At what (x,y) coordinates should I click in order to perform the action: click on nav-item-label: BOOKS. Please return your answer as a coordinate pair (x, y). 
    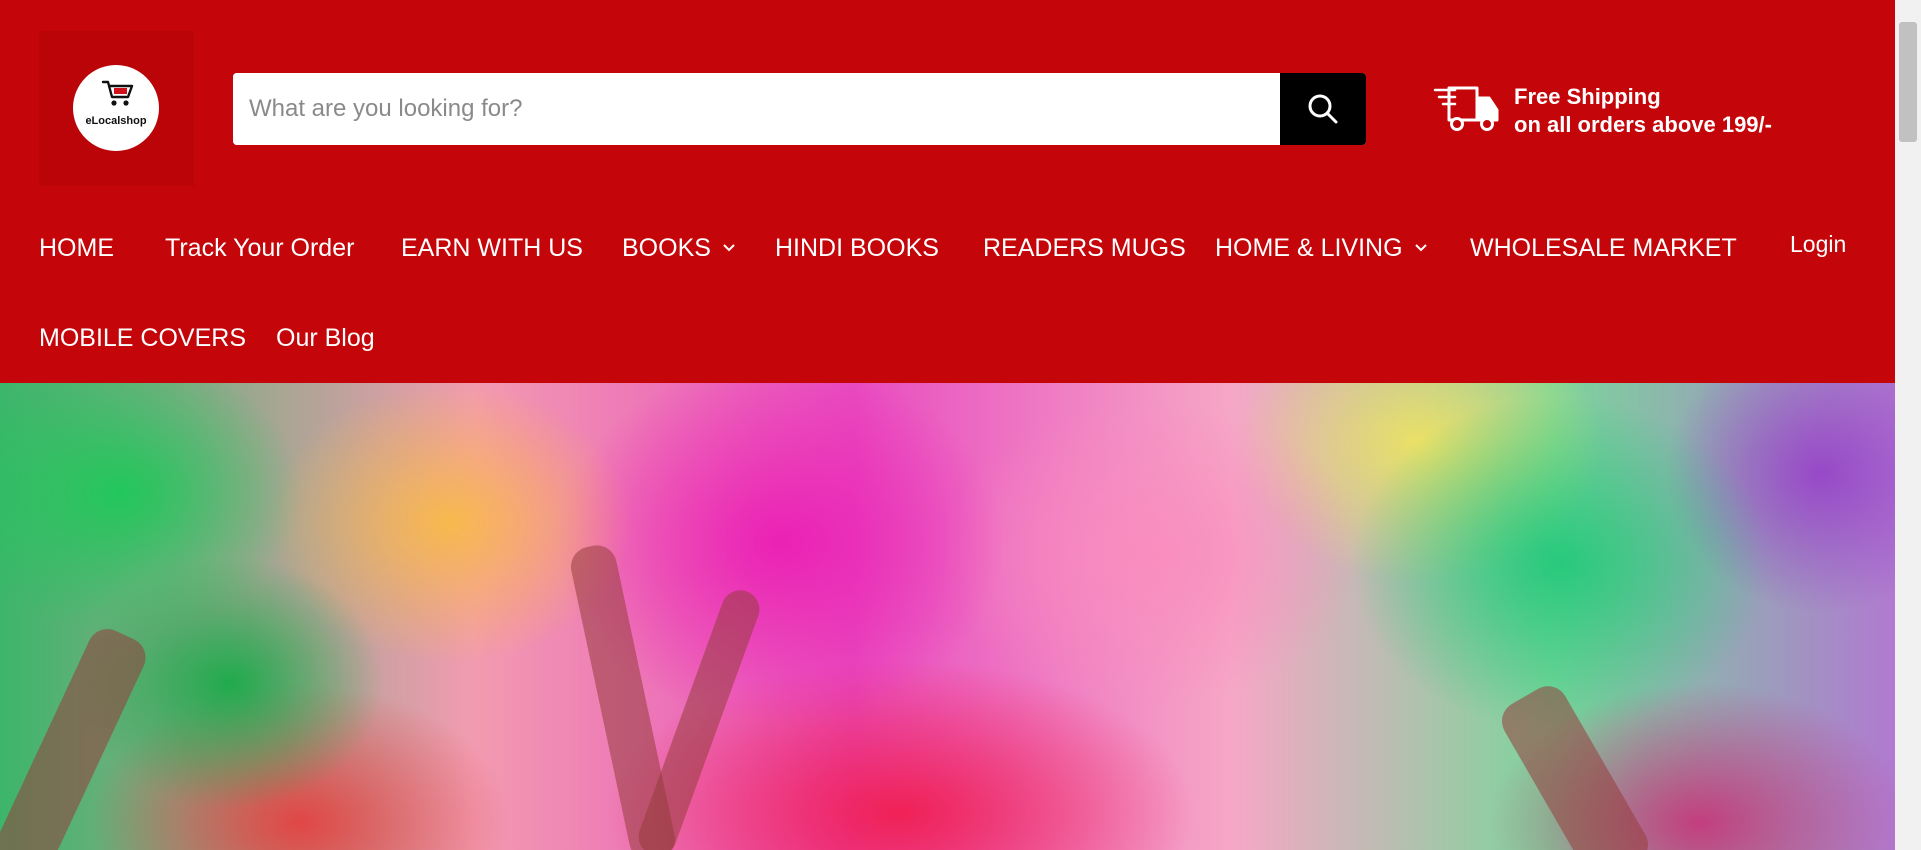
    Looking at the image, I should click on (666, 247).